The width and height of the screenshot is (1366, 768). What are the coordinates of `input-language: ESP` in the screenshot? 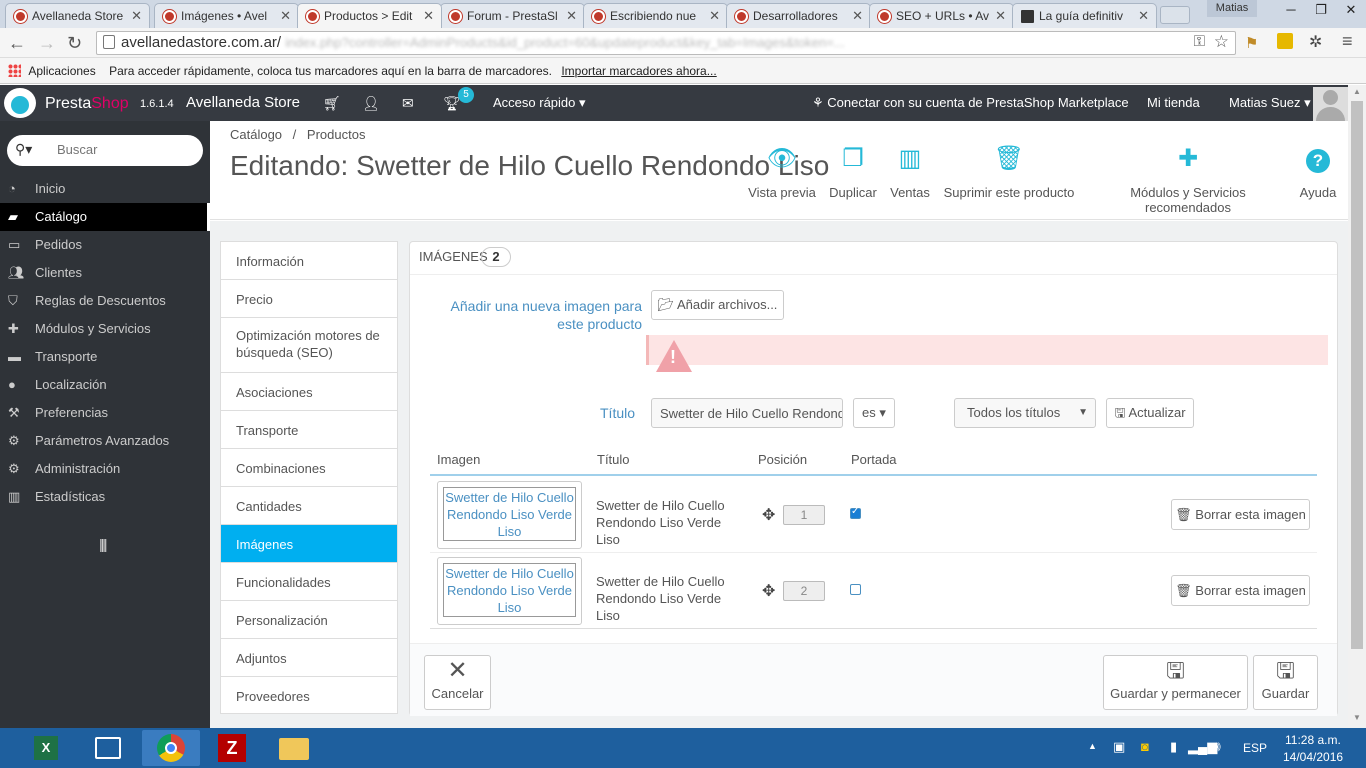 It's located at (1255, 748).